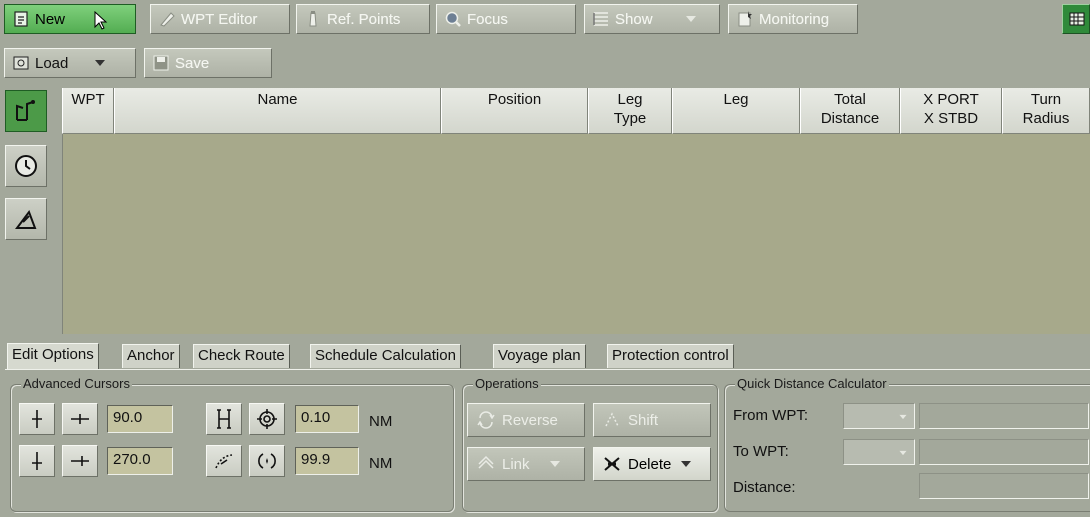 The image size is (1090, 517). I want to click on cursor-range-value: 0.10, so click(327, 419).